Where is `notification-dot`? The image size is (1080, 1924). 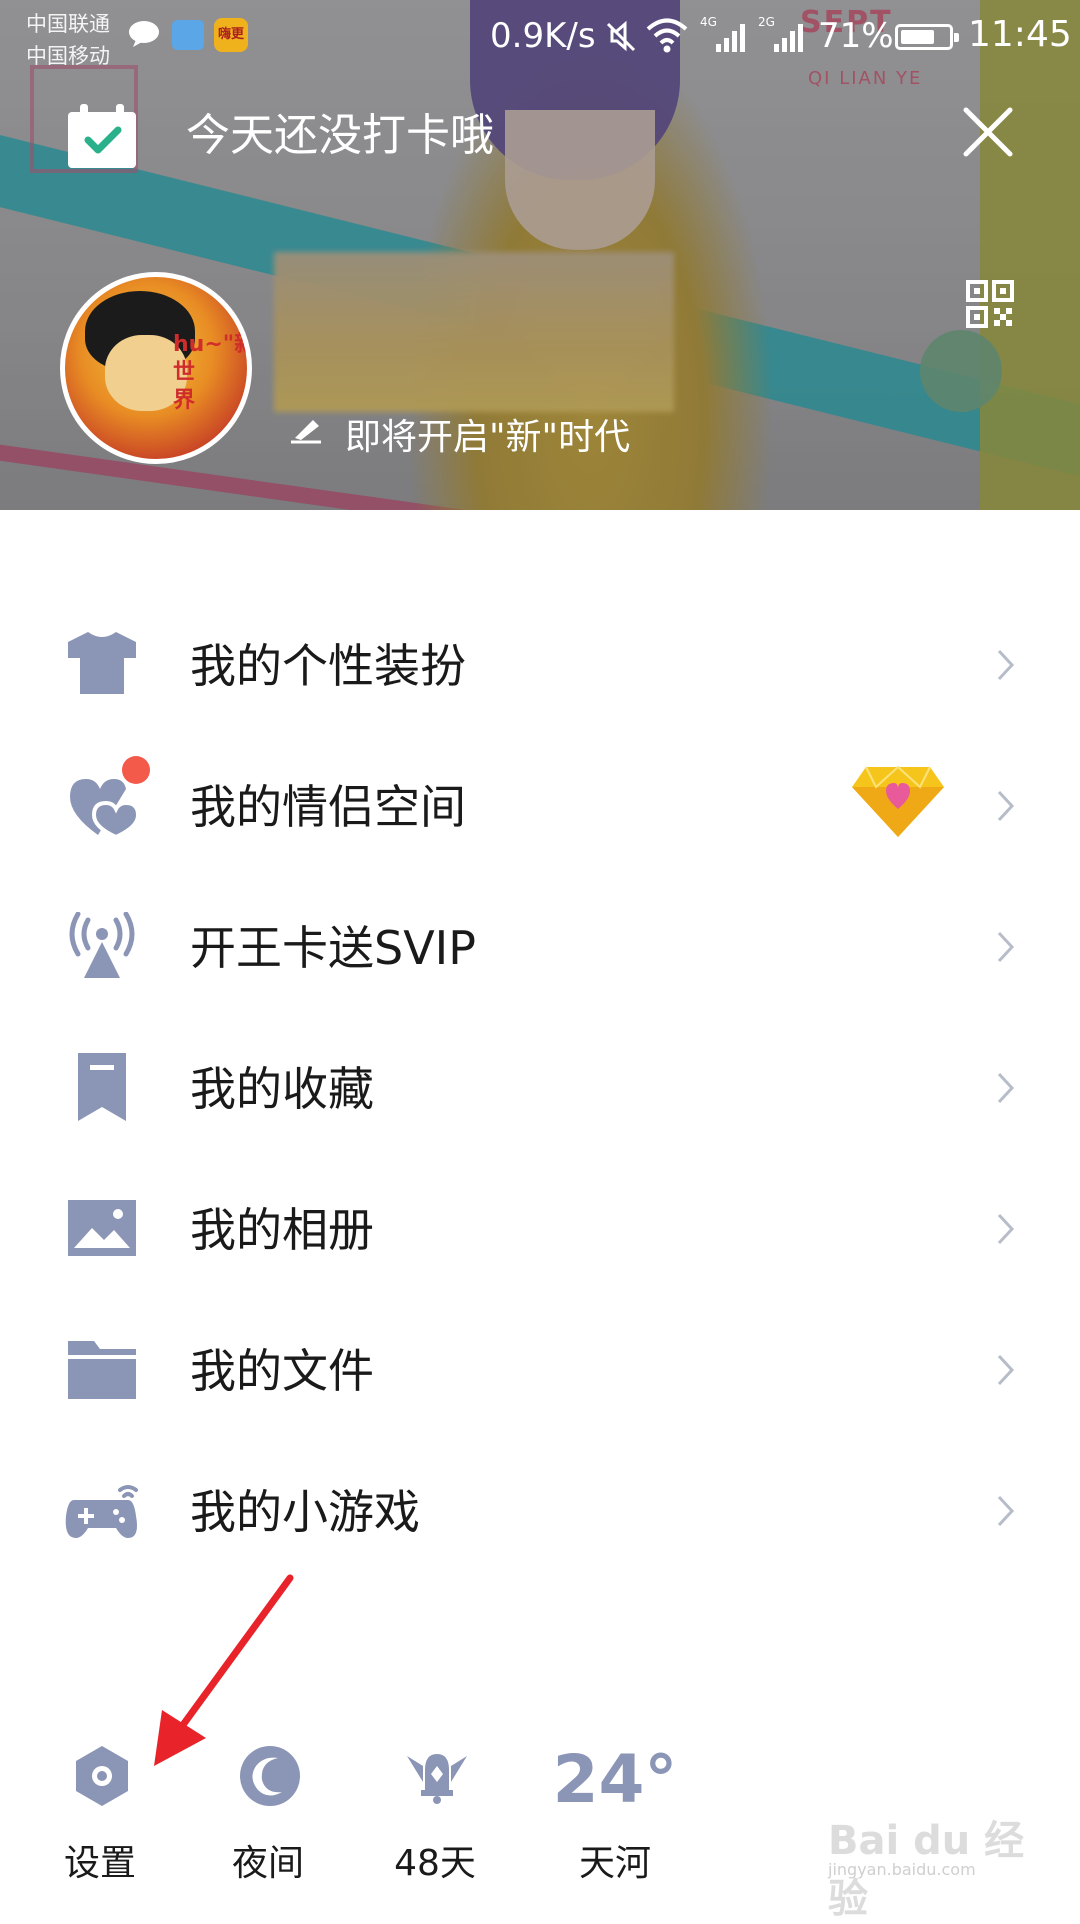
notification-dot is located at coordinates (136, 770).